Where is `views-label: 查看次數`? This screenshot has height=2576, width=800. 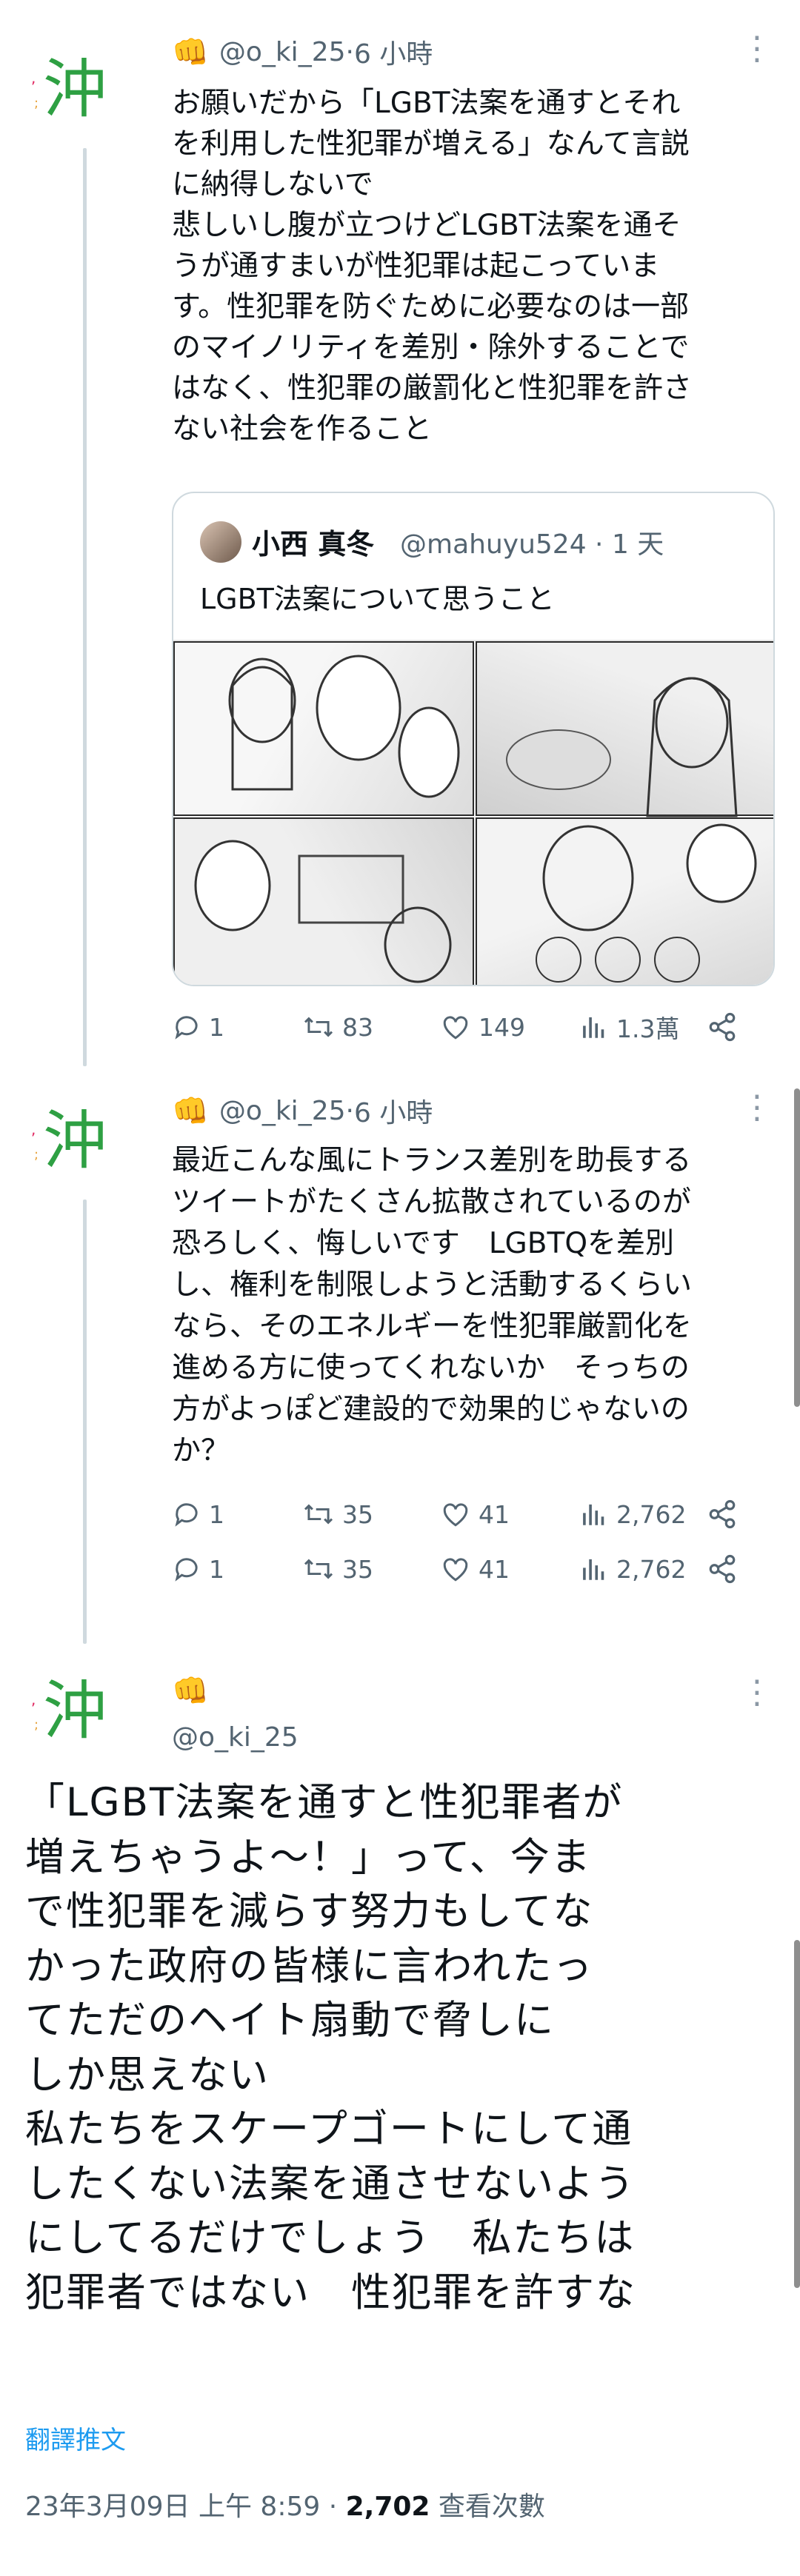 views-label: 查看次數 is located at coordinates (487, 2507).